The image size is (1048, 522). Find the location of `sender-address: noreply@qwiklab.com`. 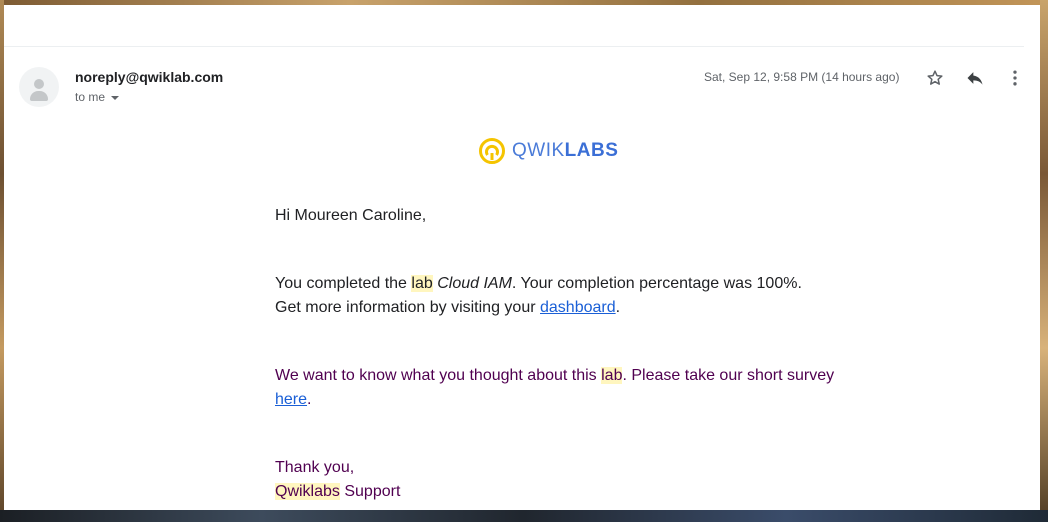

sender-address: noreply@qwiklab.com is located at coordinates (149, 77).